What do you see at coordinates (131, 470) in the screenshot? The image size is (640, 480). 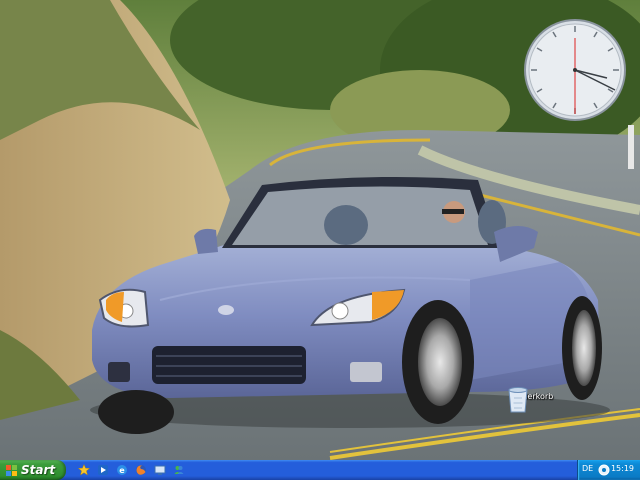 I see `quick-launch-bar: e` at bounding box center [131, 470].